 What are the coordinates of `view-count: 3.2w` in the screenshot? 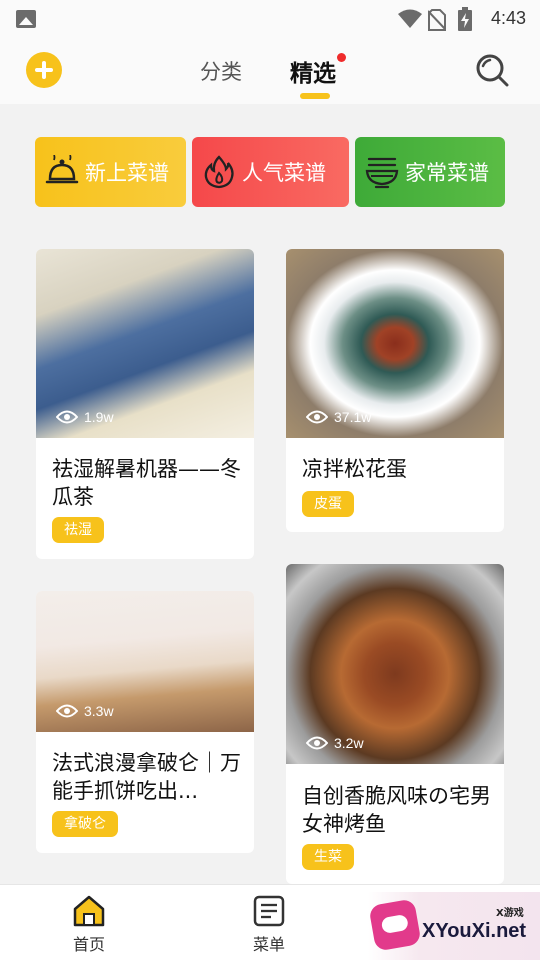 It's located at (335, 743).